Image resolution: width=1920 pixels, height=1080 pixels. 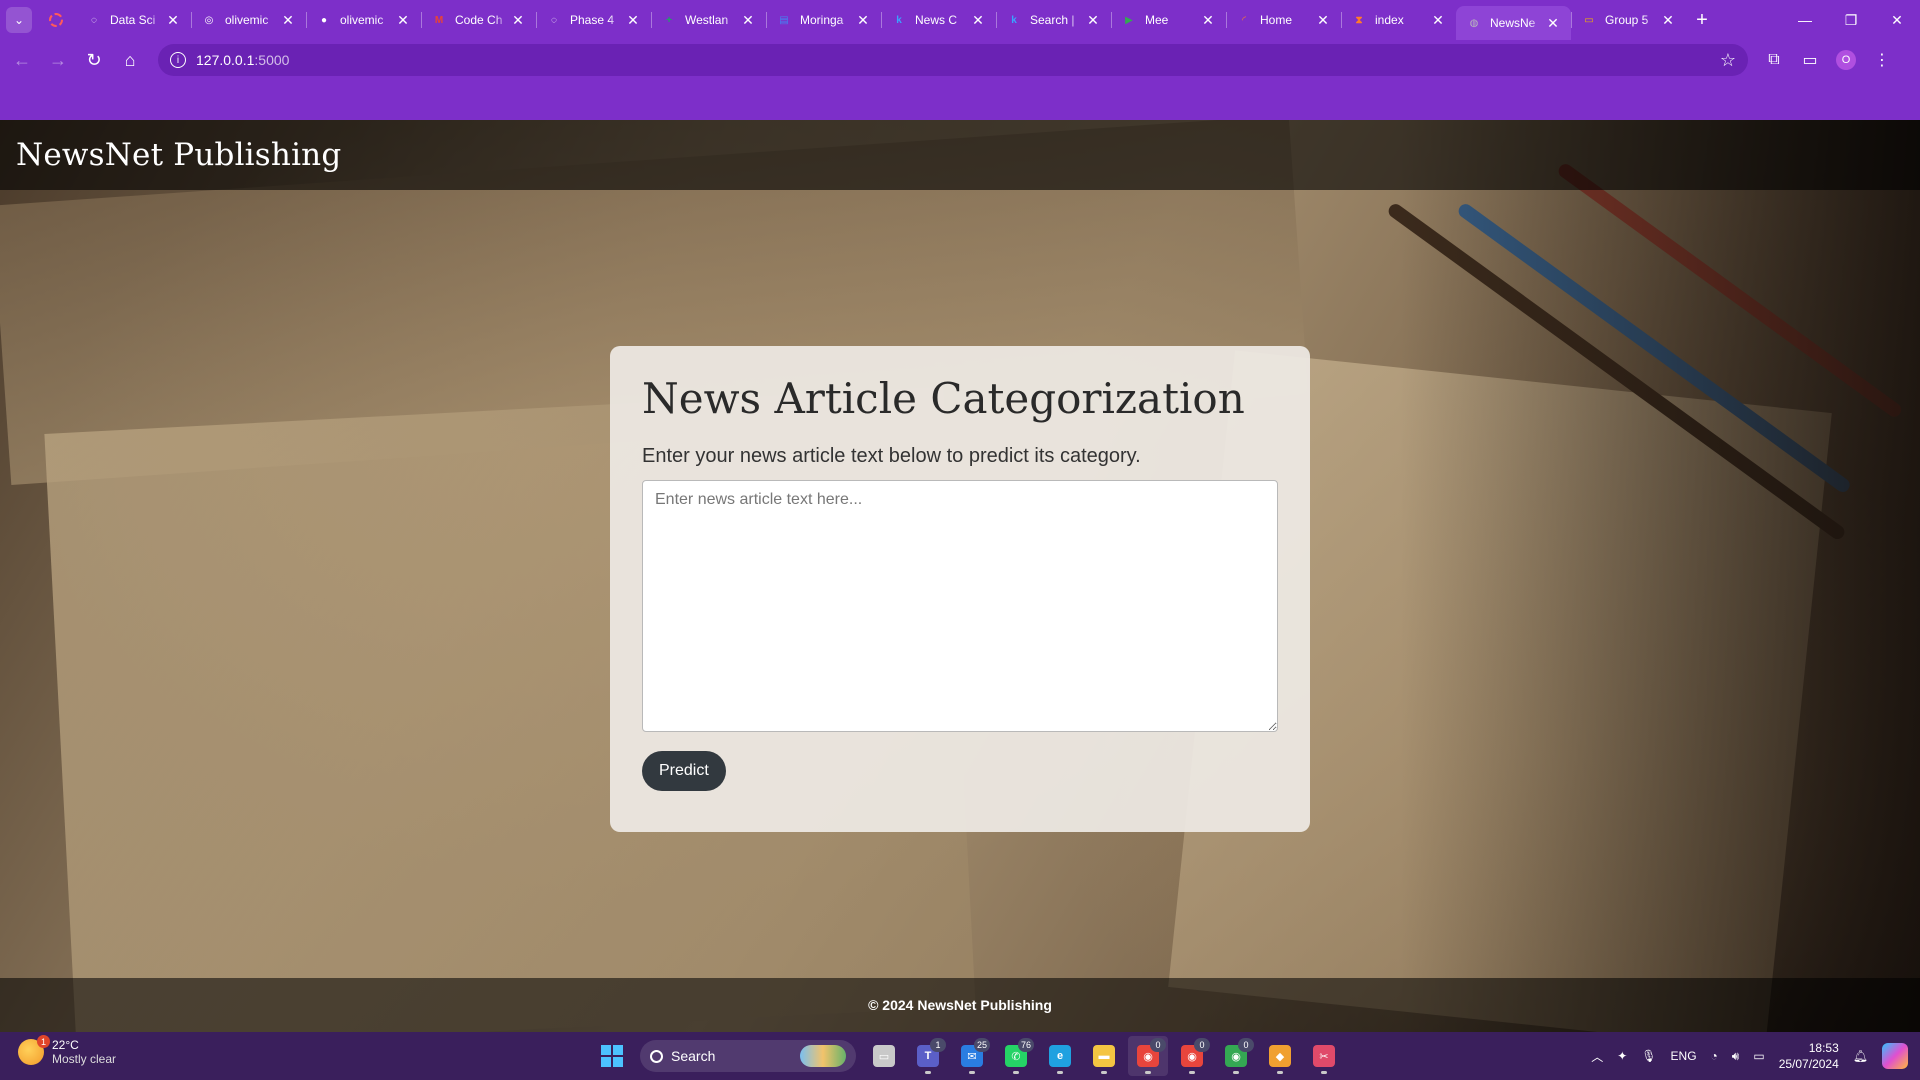 I want to click on tab-favicon-icon: k, so click(x=1014, y=20).